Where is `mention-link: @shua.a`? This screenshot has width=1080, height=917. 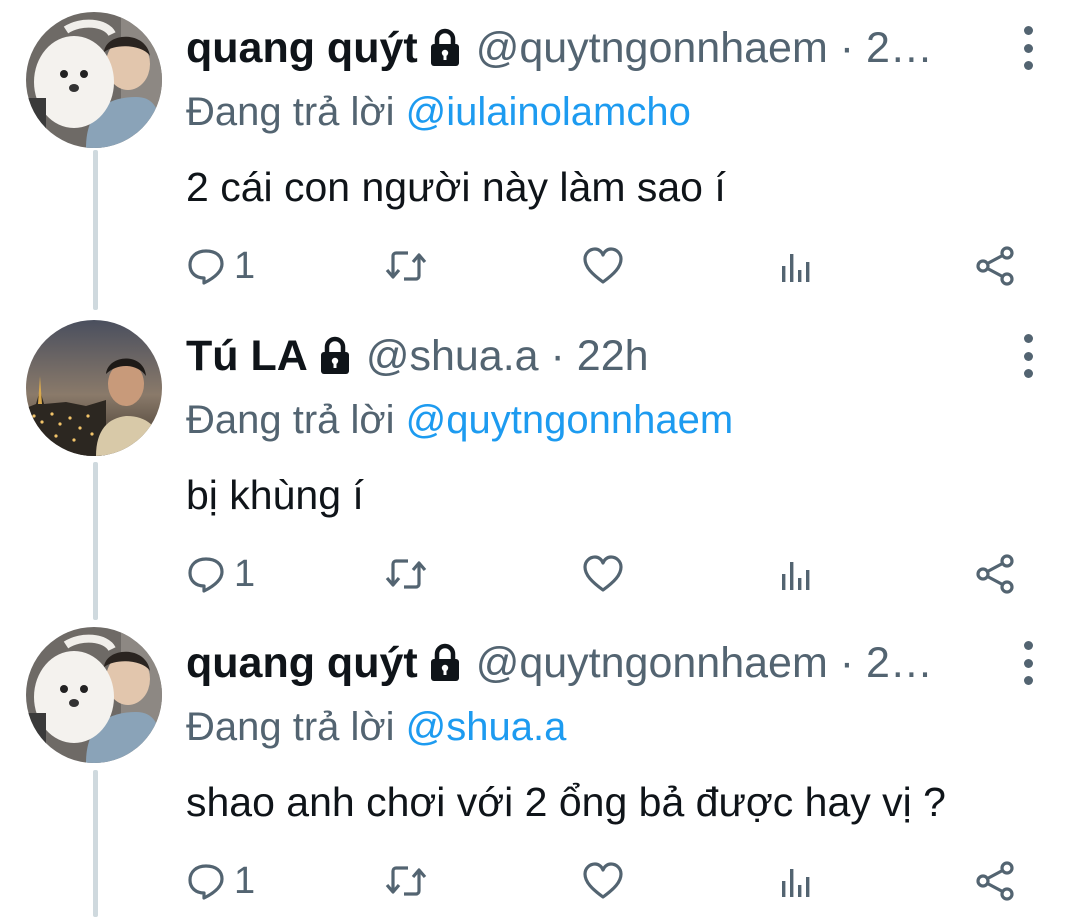 mention-link: @shua.a is located at coordinates (486, 727).